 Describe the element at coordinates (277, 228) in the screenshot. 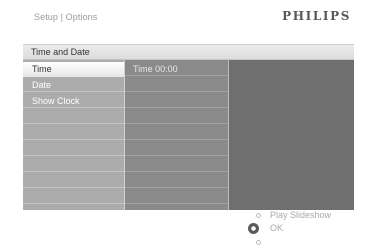

I see `ok-hint: OK` at that location.